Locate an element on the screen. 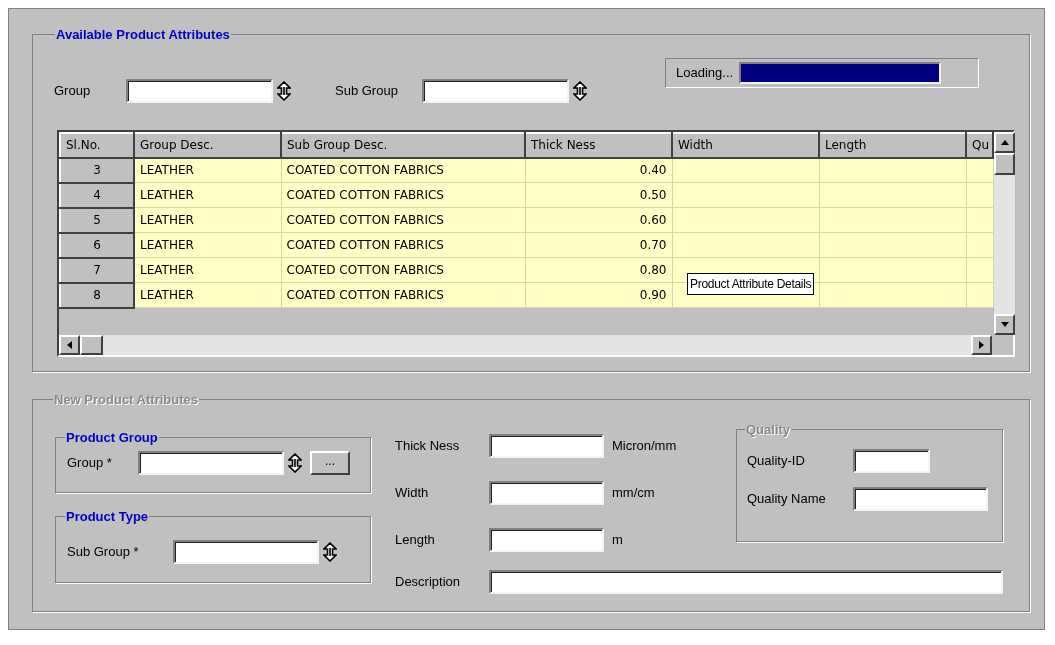 The width and height of the screenshot is (1055, 645). group-title: Product Type is located at coordinates (107, 516).